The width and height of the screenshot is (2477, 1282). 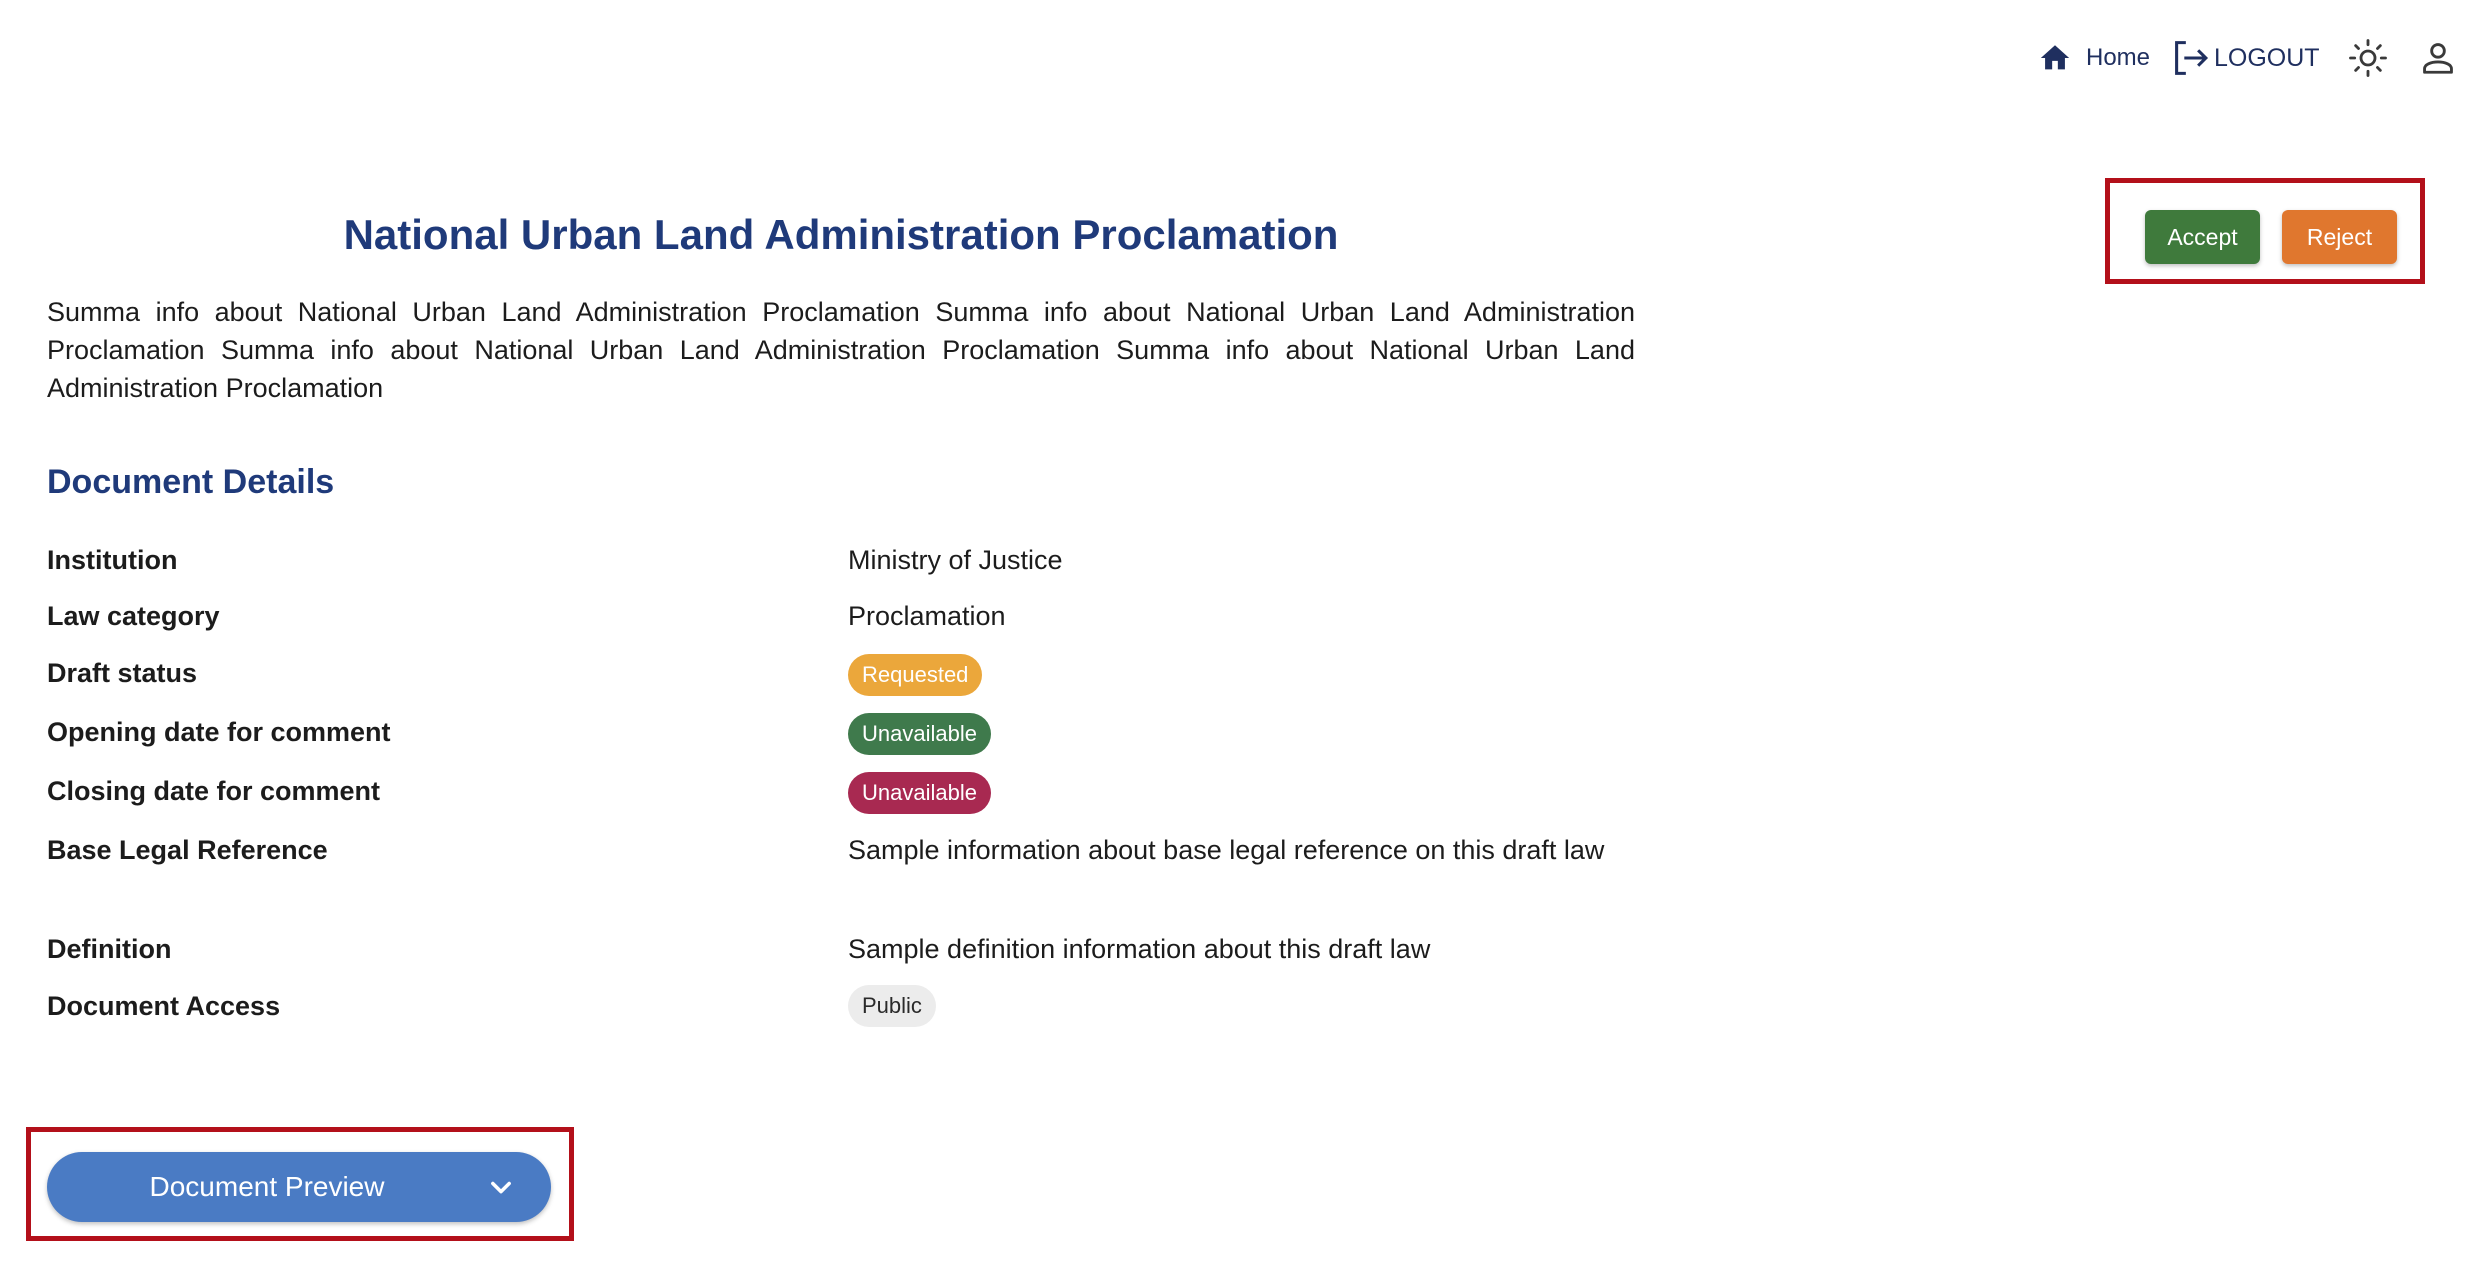 I want to click on document-preview-button: Document Preview, so click(x=299, y=1187).